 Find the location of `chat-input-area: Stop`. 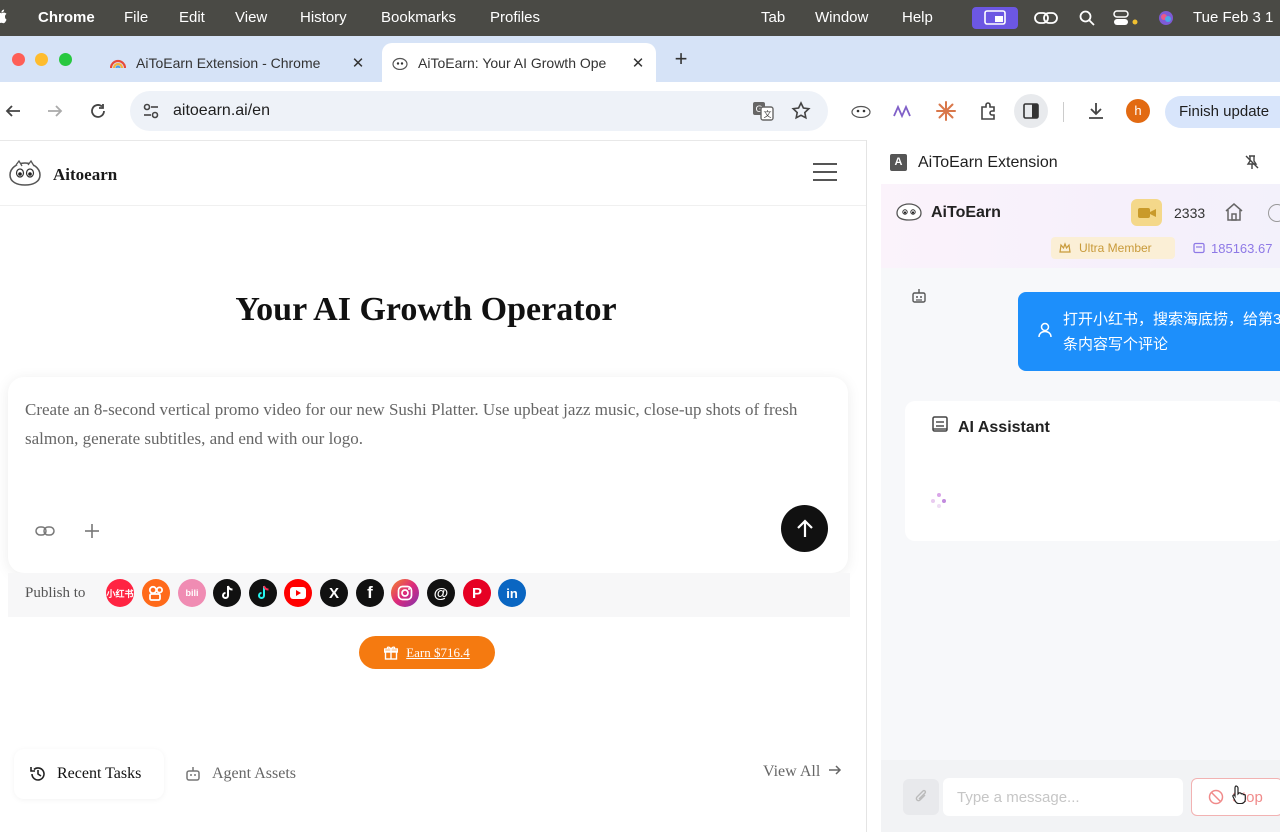

chat-input-area: Stop is located at coordinates (1080, 796).